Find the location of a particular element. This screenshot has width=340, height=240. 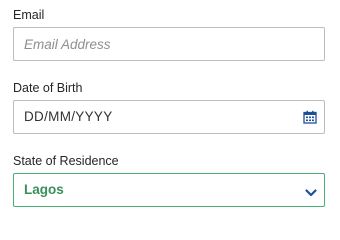

date-of-birth-value: DD/MM/YYYY is located at coordinates (68, 116).